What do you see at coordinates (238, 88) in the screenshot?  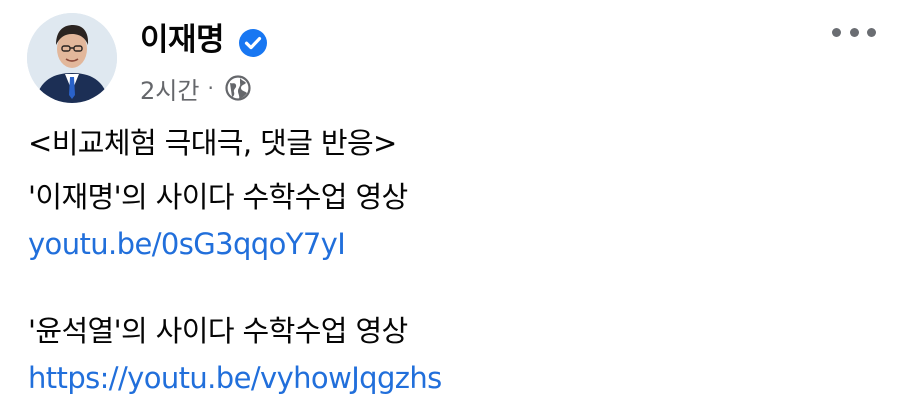 I see `globe-icon` at bounding box center [238, 88].